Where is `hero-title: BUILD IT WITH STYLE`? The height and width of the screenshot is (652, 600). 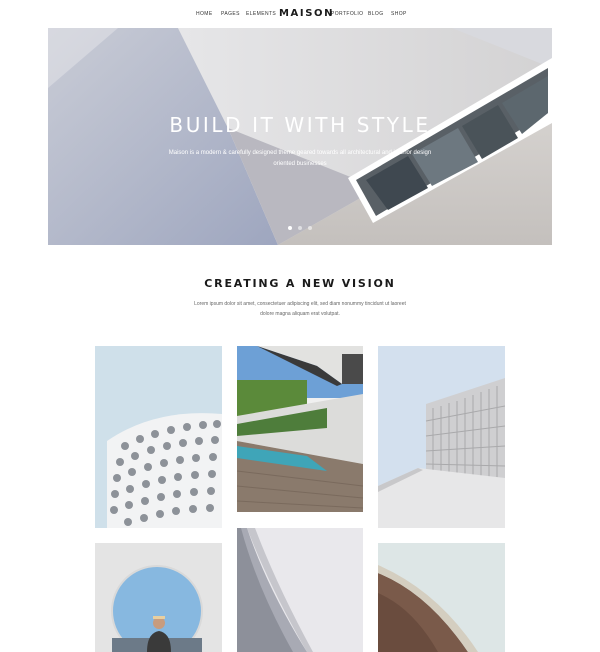 hero-title: BUILD IT WITH STYLE is located at coordinates (300, 125).